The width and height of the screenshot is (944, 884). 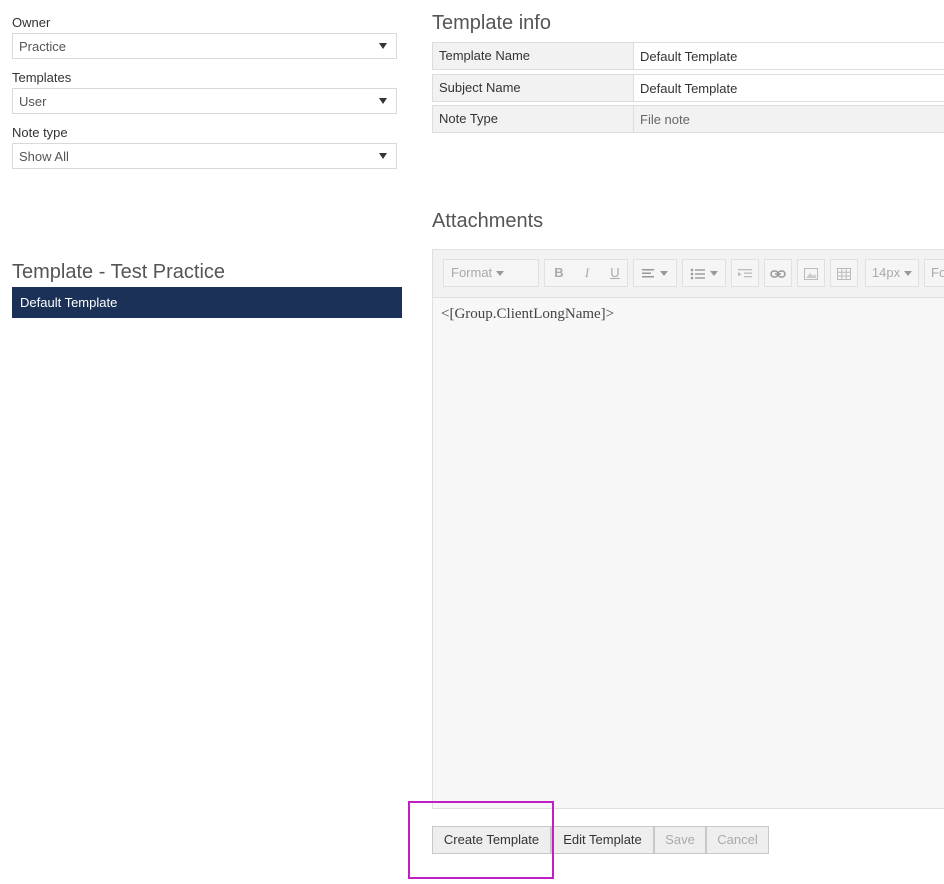 What do you see at coordinates (204, 101) in the screenshot?
I see `templates-select: User` at bounding box center [204, 101].